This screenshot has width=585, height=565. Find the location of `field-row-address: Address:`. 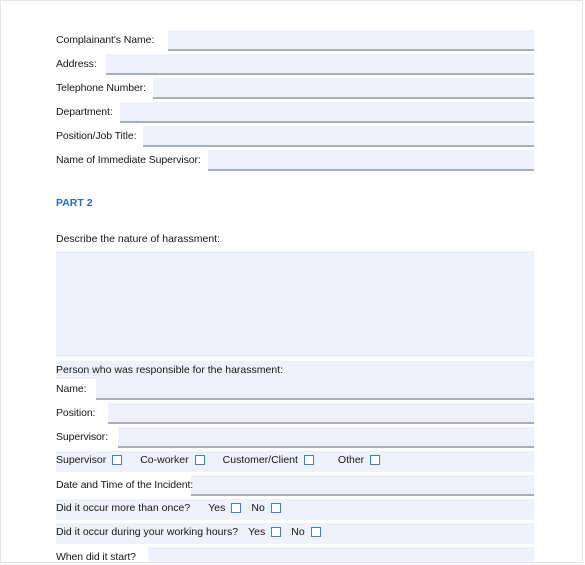

field-row-address: Address: is located at coordinates (295, 64).